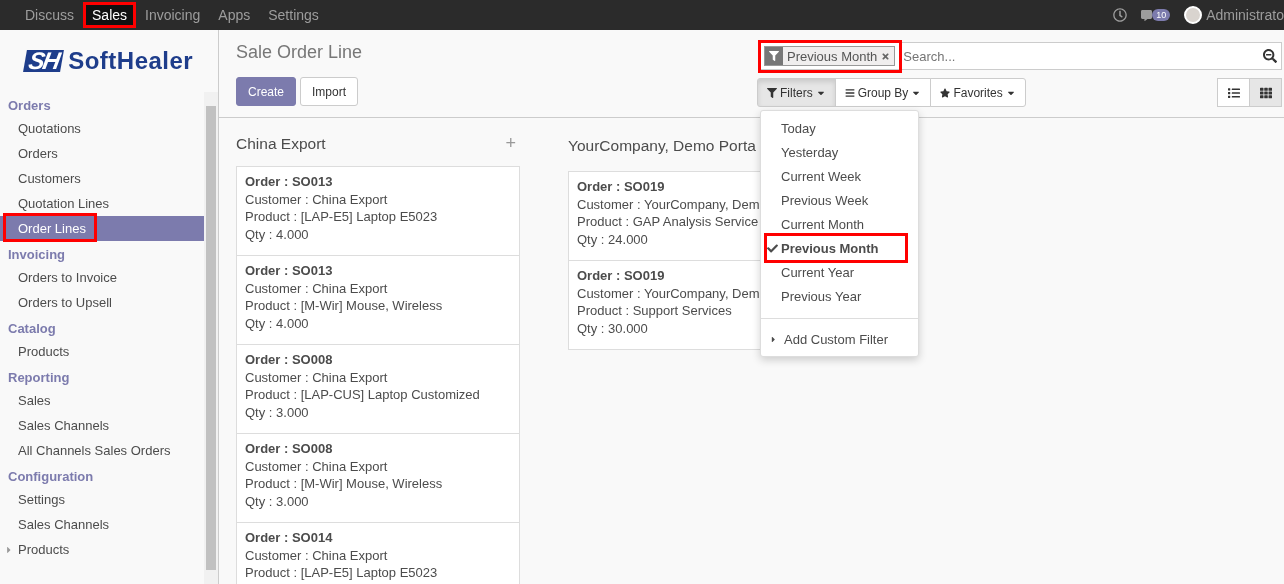  I want to click on facet-label: Previous Month, so click(832, 56).